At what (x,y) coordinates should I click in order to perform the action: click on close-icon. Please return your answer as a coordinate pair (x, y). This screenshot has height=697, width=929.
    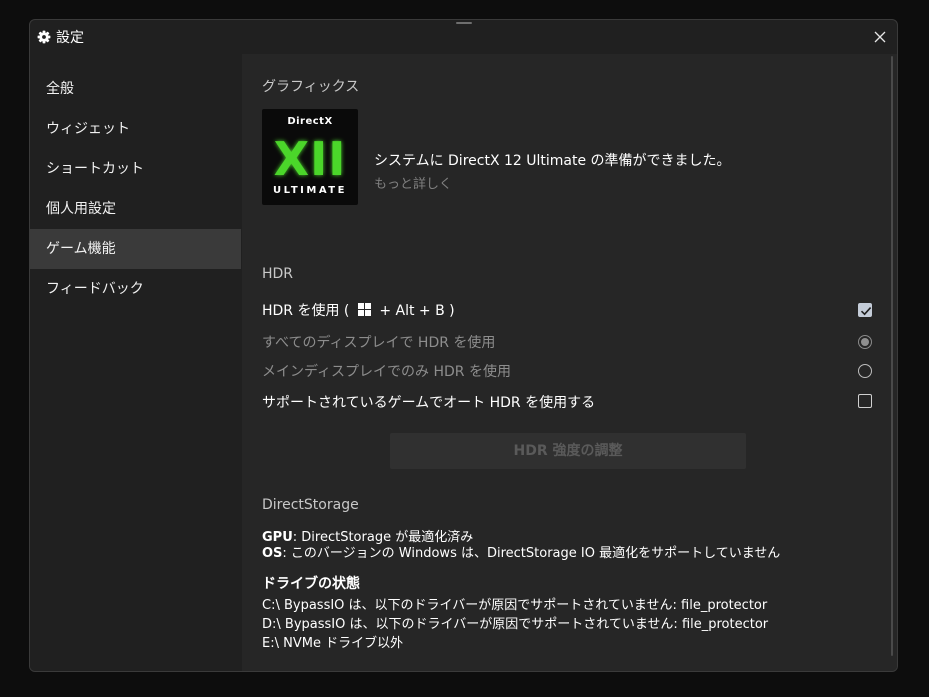
    Looking at the image, I should click on (880, 37).